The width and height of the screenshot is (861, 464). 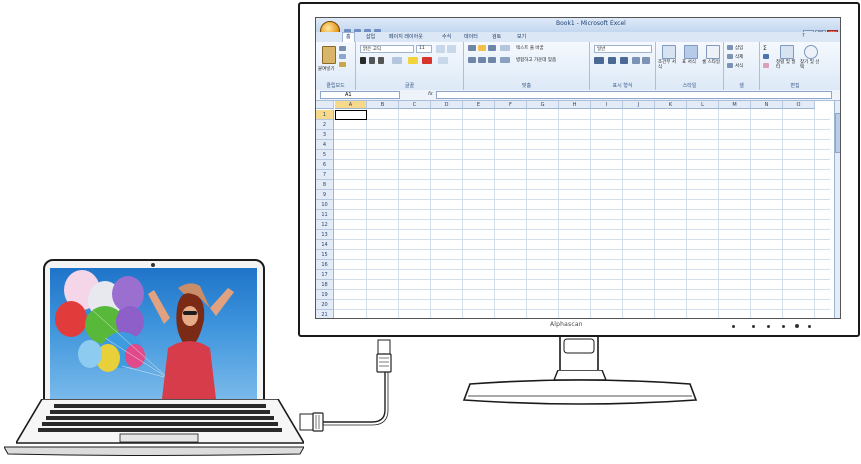 I want to click on align-left-icon, so click(x=472, y=60).